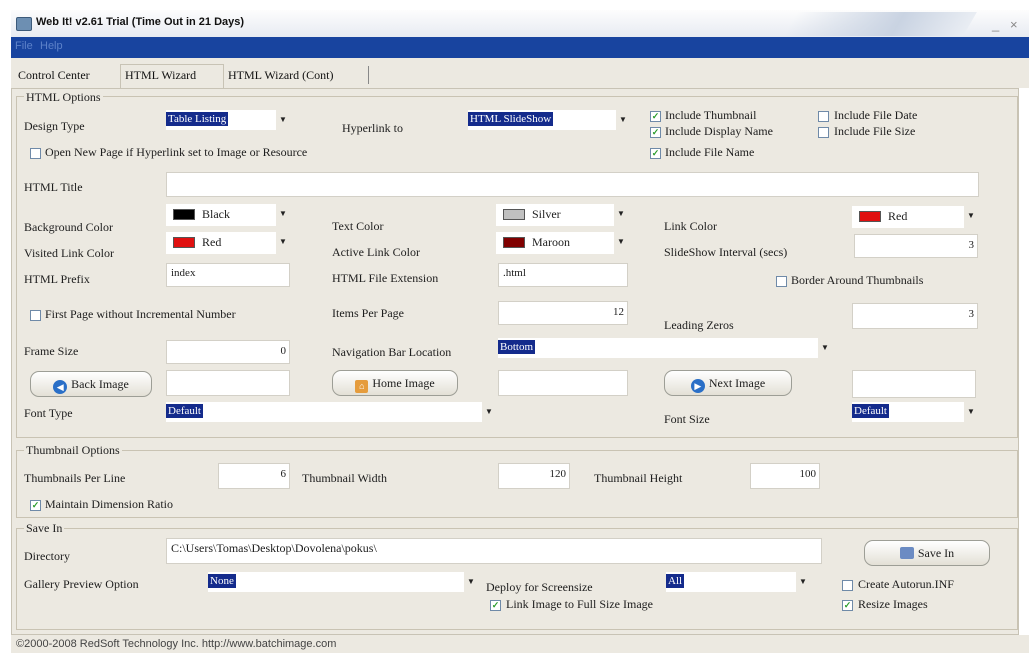 The width and height of the screenshot is (1029, 653). What do you see at coordinates (100, 384) in the screenshot?
I see `back-image-label: Back Image` at bounding box center [100, 384].